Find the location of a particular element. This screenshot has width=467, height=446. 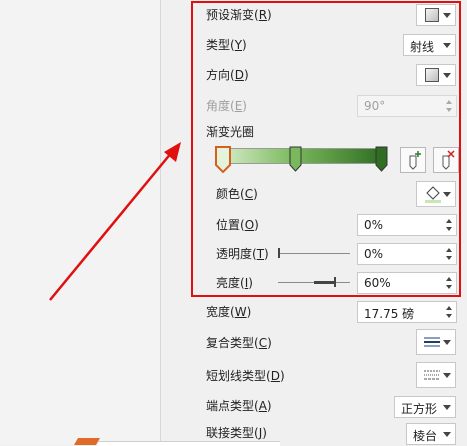

tooltip-edge is located at coordinates (189, 443).